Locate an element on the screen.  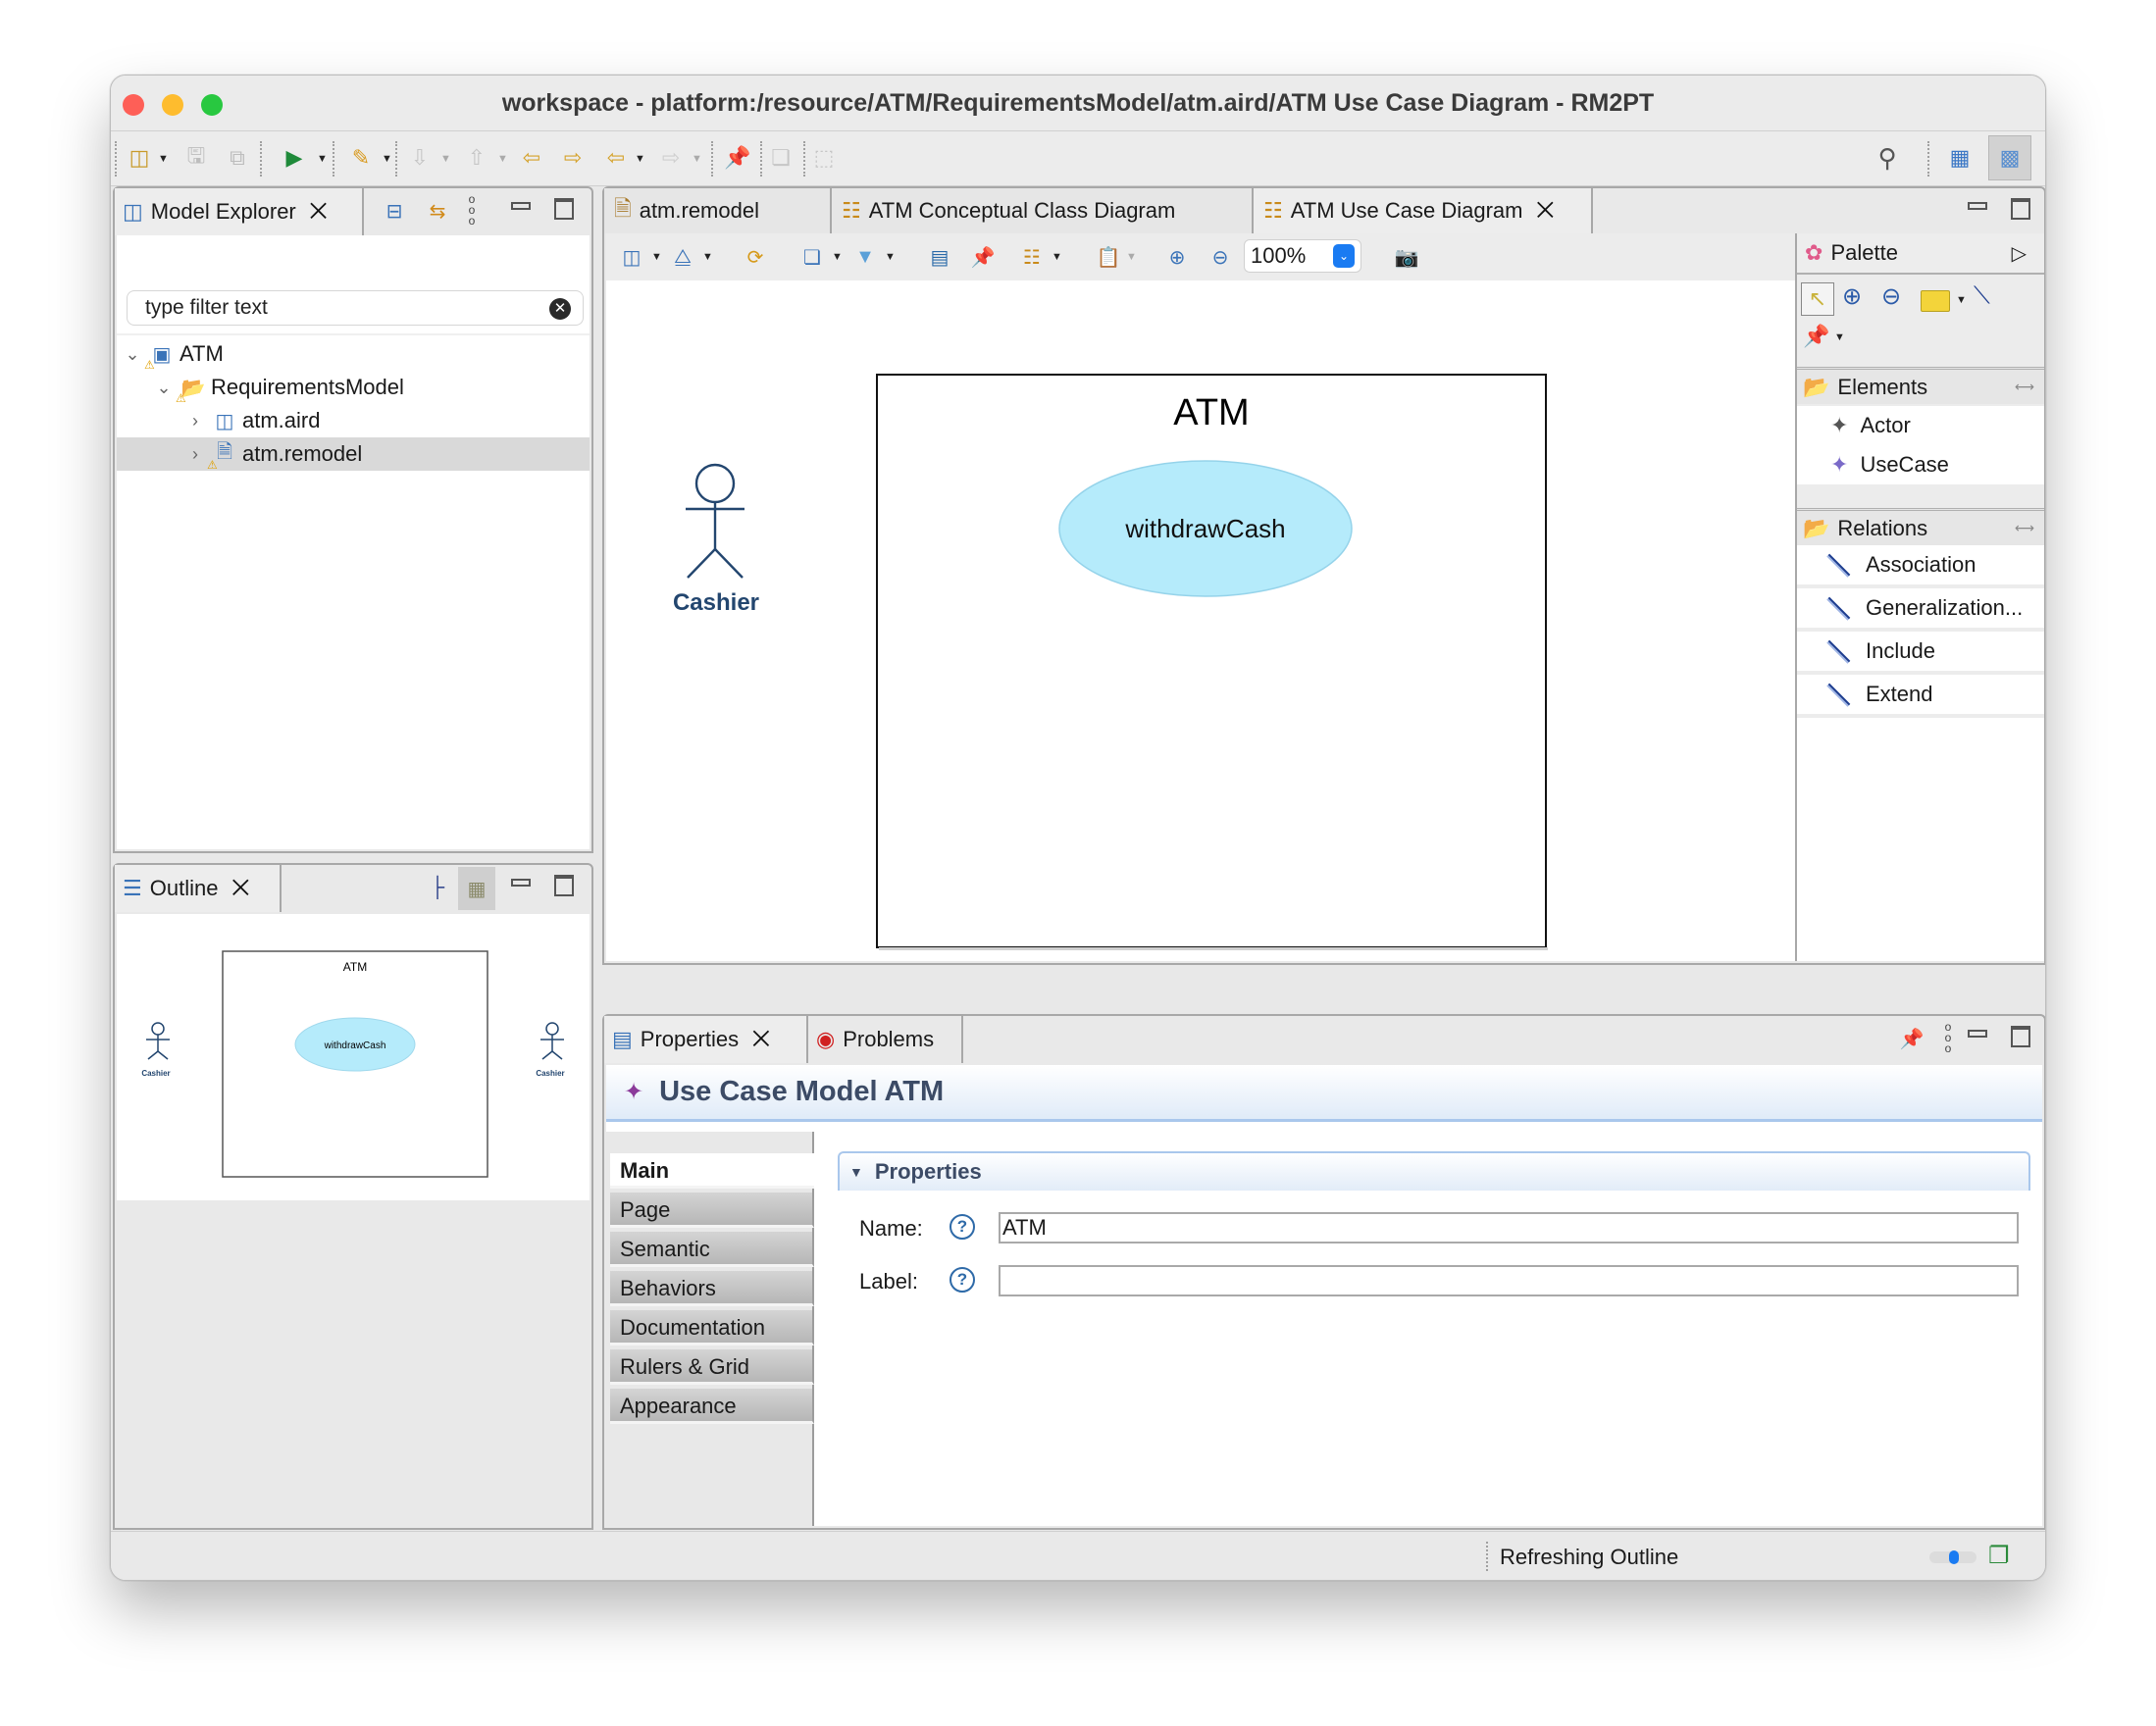
external-tools-dropdown-arrow: ▼ is located at coordinates (387, 159).